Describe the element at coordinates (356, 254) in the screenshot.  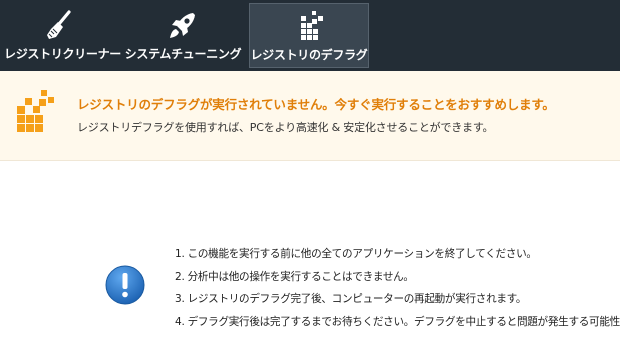
I see `list-item: 1. この機能を実行する前に他の全てのアプリケーションを終了してください。` at that location.